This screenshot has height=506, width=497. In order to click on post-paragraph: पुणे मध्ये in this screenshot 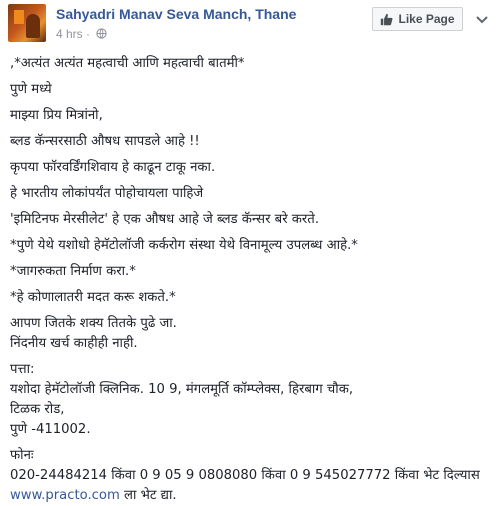, I will do `click(31, 89)`.